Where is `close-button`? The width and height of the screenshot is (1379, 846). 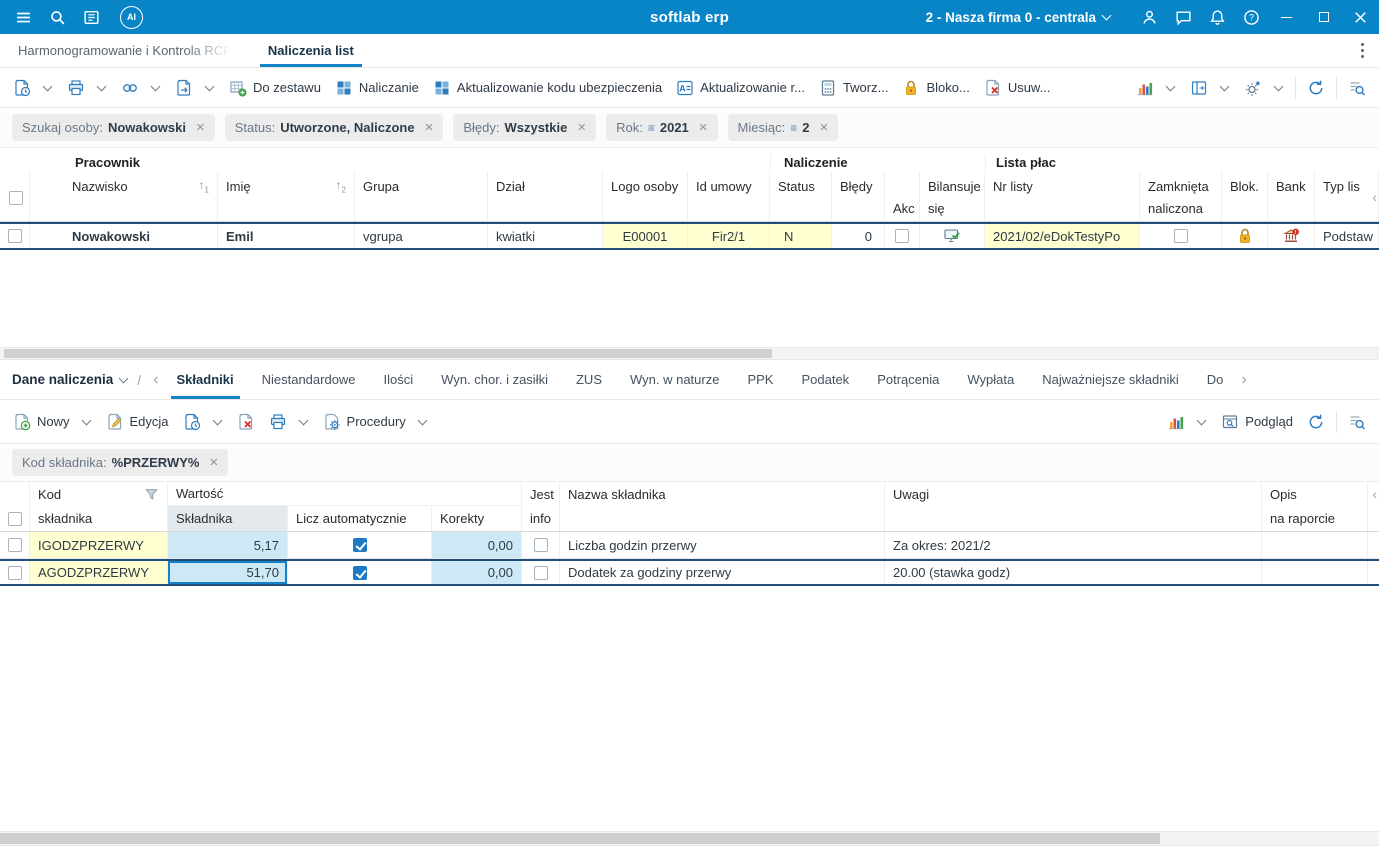
close-button is located at coordinates (1360, 17).